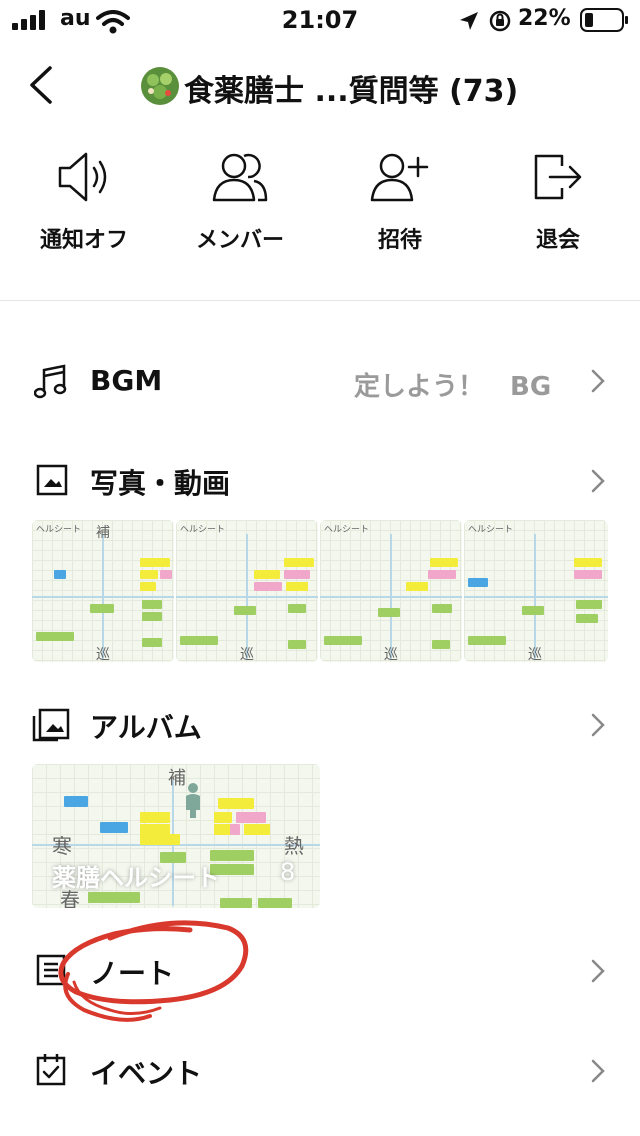  I want to click on person-figure-icon, so click(193, 800).